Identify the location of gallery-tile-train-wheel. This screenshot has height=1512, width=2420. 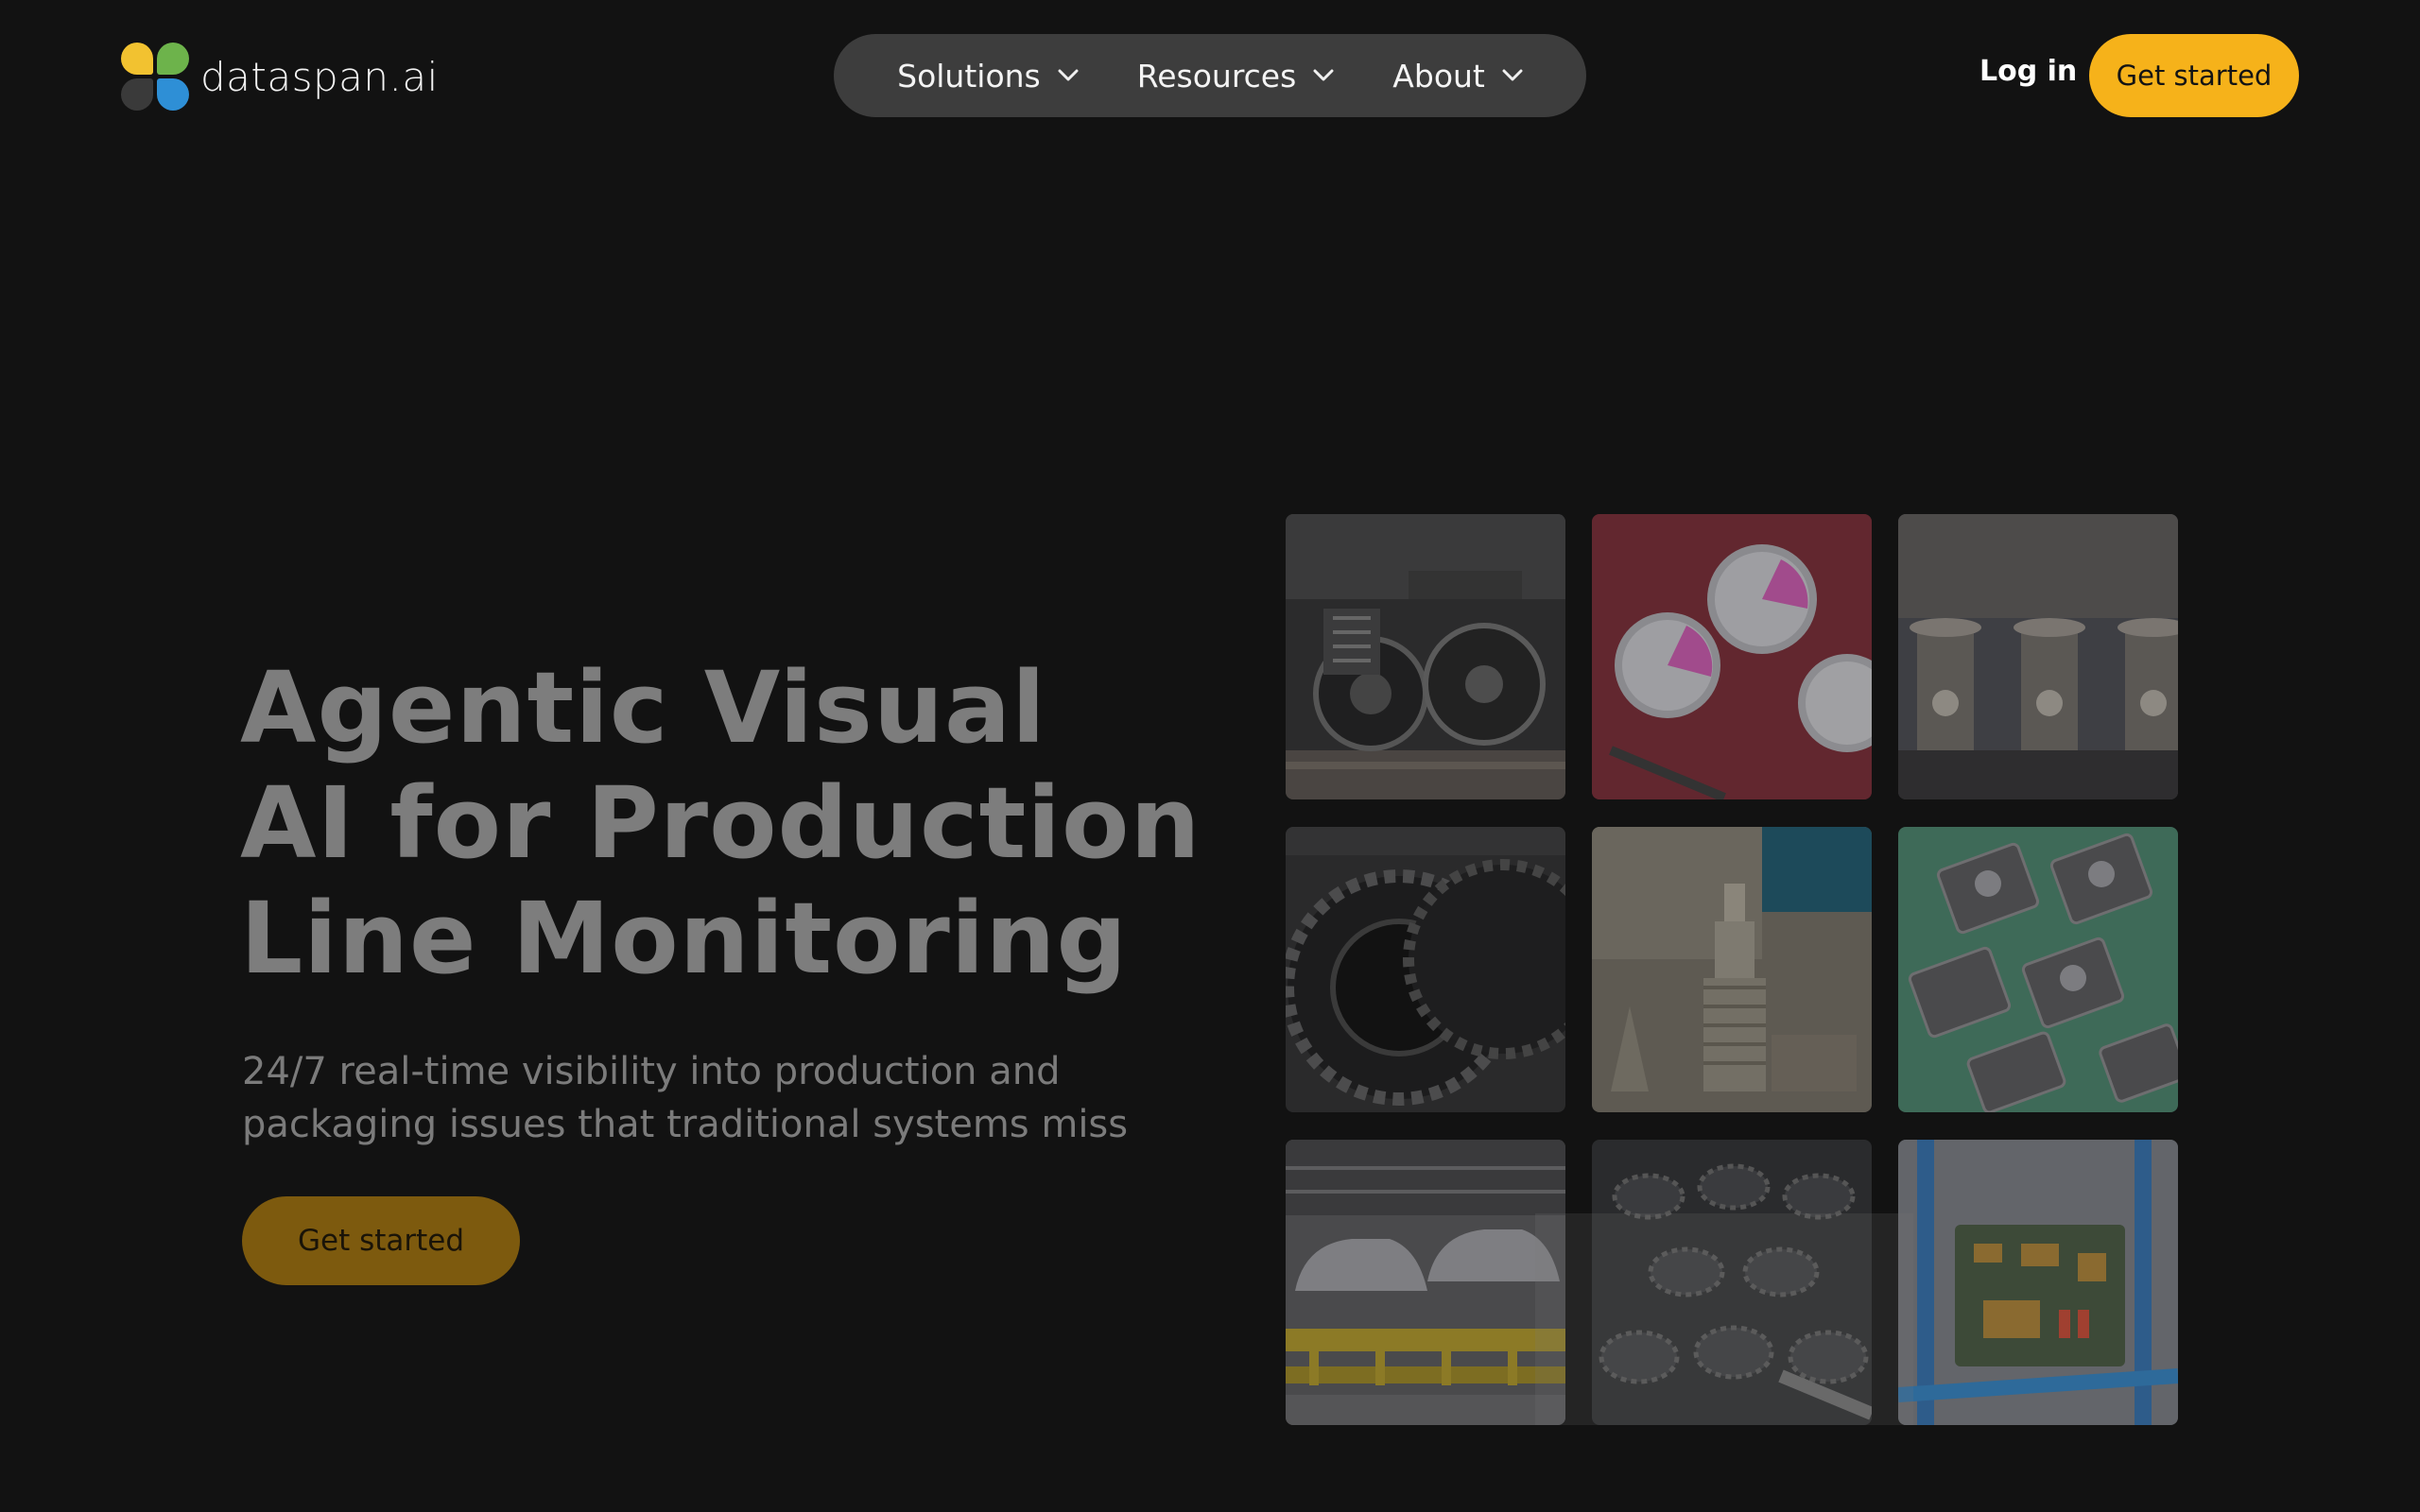
(1425, 656).